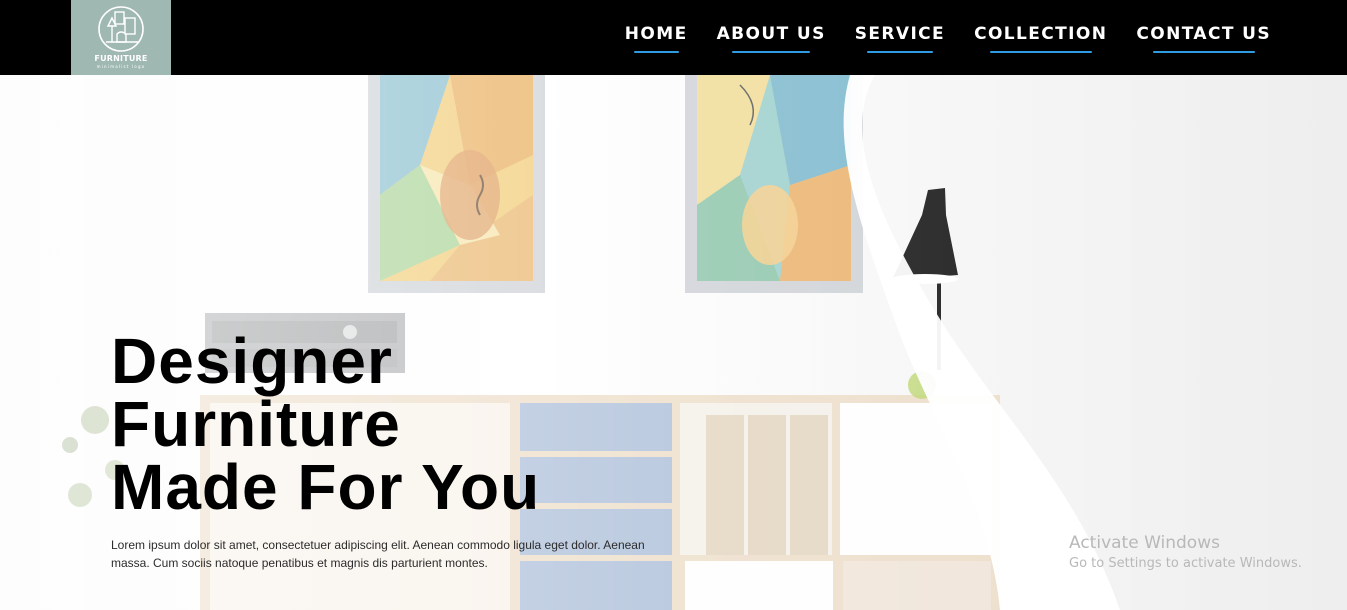 Image resolution: width=1347 pixels, height=610 pixels. I want to click on nav-item-contact-us: CONTACT US, so click(1203, 38).